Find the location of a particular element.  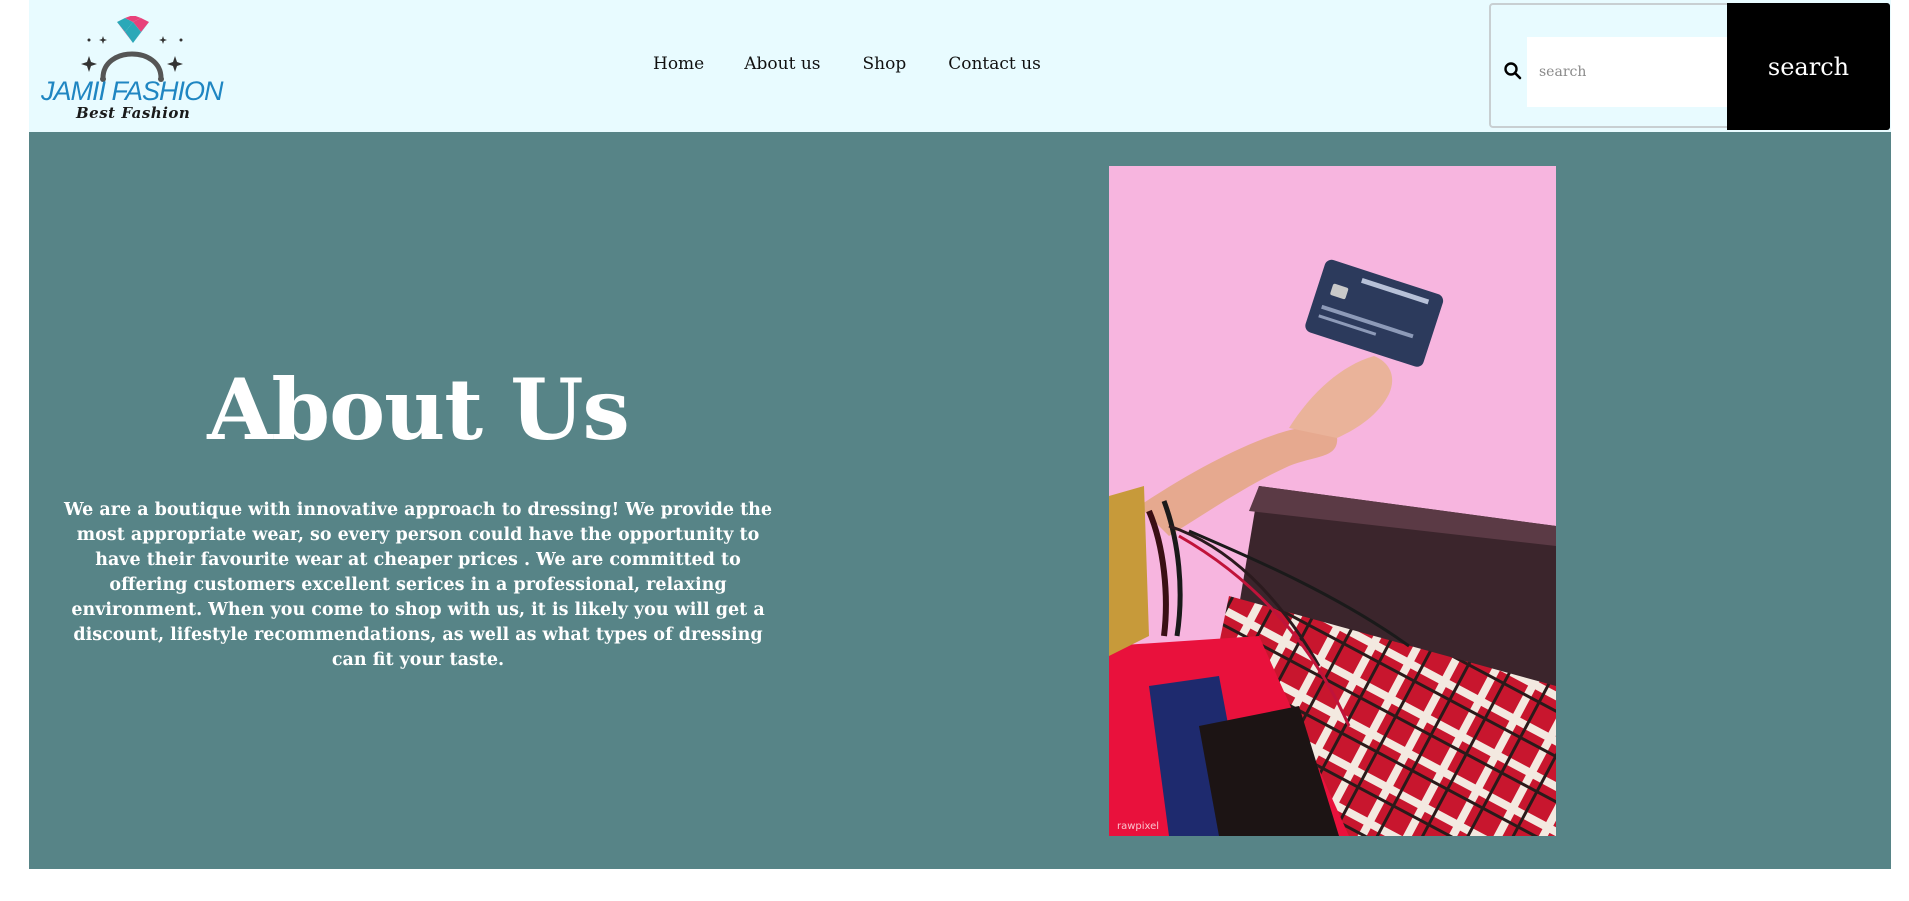

page-title: About Us is located at coordinates (418, 409).